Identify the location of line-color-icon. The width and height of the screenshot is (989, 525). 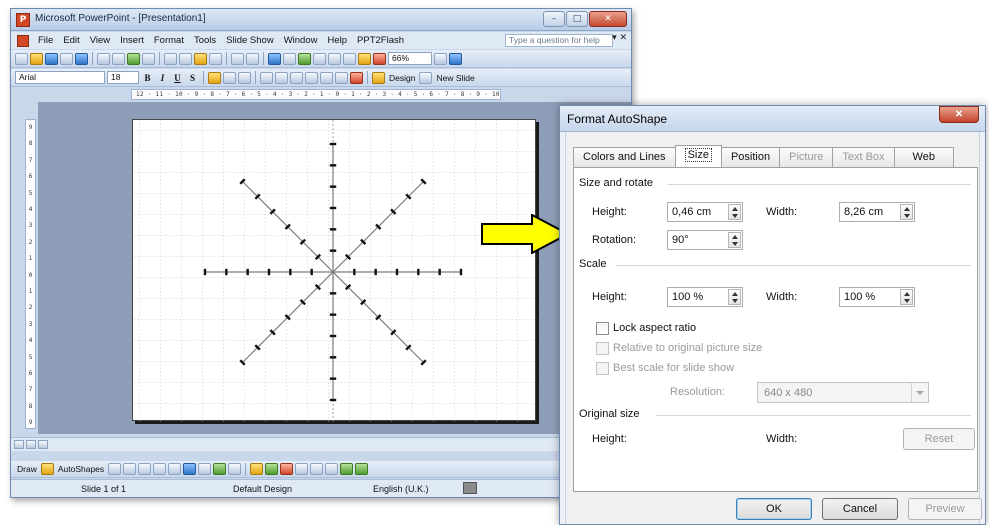
(272, 469).